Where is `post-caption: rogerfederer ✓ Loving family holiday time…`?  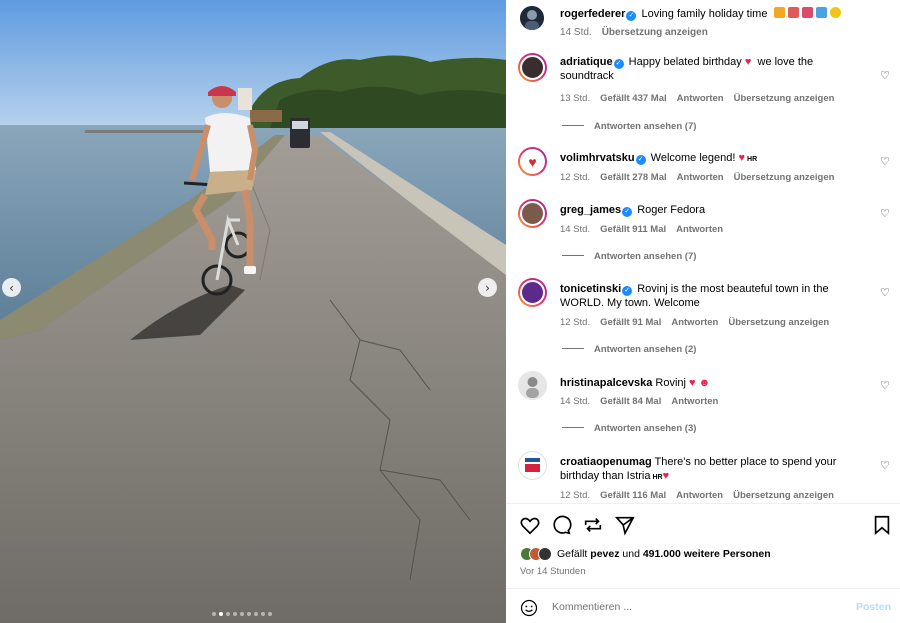
post-caption: rogerfederer ✓ Loving family holiday time… is located at coordinates (703, 22).